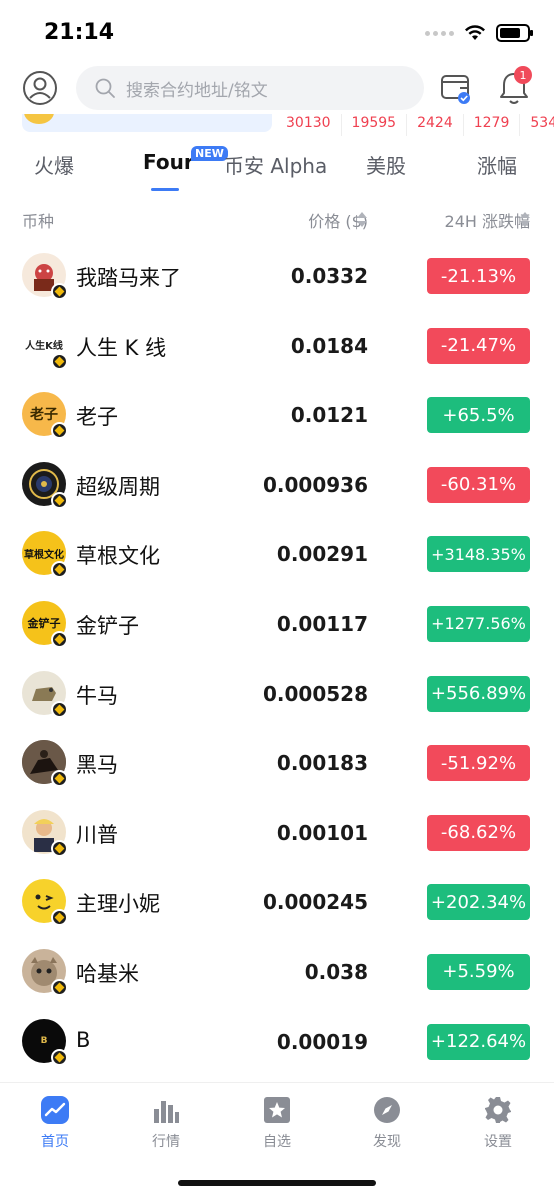 Image resolution: width=554 pixels, height=1200 pixels. Describe the element at coordinates (478, 832) in the screenshot. I see `change-badge: -68.62%` at that location.